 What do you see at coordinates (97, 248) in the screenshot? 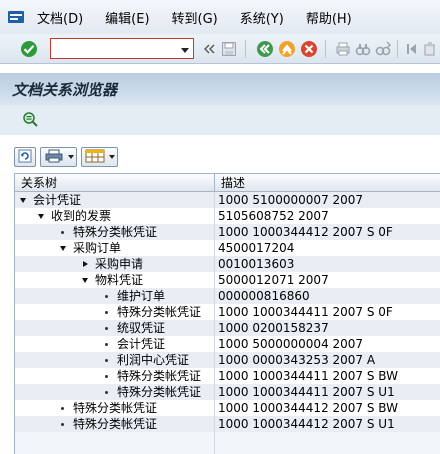
I see `tree-node-label: 采购订单` at bounding box center [97, 248].